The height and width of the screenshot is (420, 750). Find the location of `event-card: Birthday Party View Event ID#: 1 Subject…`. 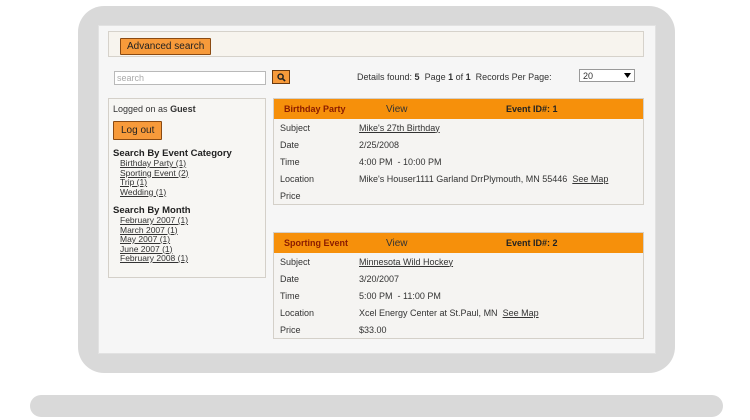

event-card: Birthday Party View Event ID#: 1 Subject… is located at coordinates (458, 151).